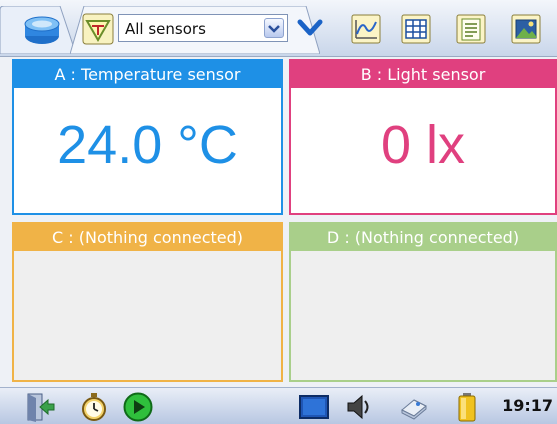 Image resolution: width=557 pixels, height=424 pixels. What do you see at coordinates (278, 405) in the screenshot?
I see `bottom-taskbar: 19:17` at bounding box center [278, 405].